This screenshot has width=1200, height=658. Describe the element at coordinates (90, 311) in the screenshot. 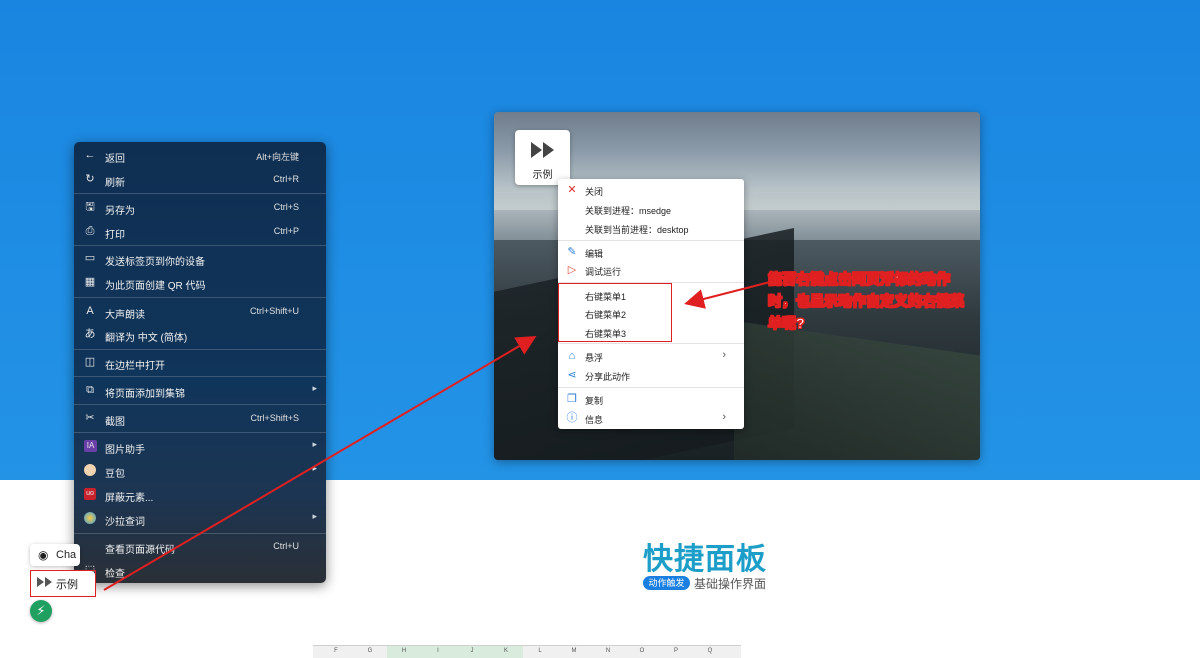

I see `read-aloud-icon: A` at that location.